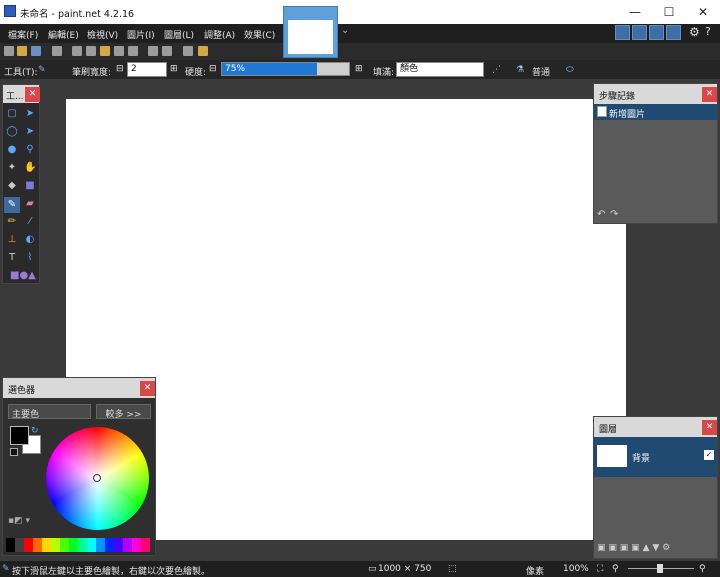 Image resolution: width=720 pixels, height=577 pixels. Describe the element at coordinates (615, 569) in the screenshot. I see `zoom-out-icon: ⚲` at that location.